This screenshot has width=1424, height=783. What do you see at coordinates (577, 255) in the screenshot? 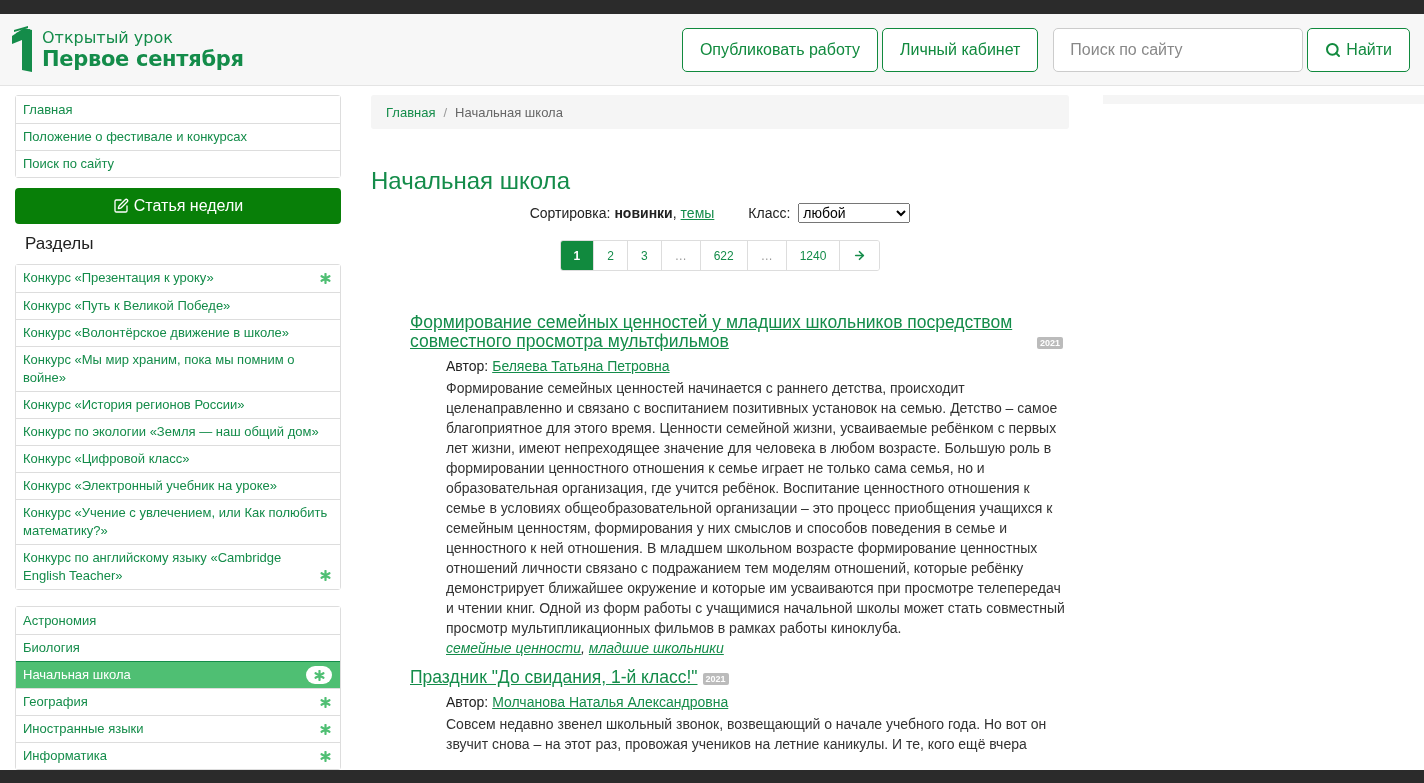
I see `page-link: 1` at bounding box center [577, 255].